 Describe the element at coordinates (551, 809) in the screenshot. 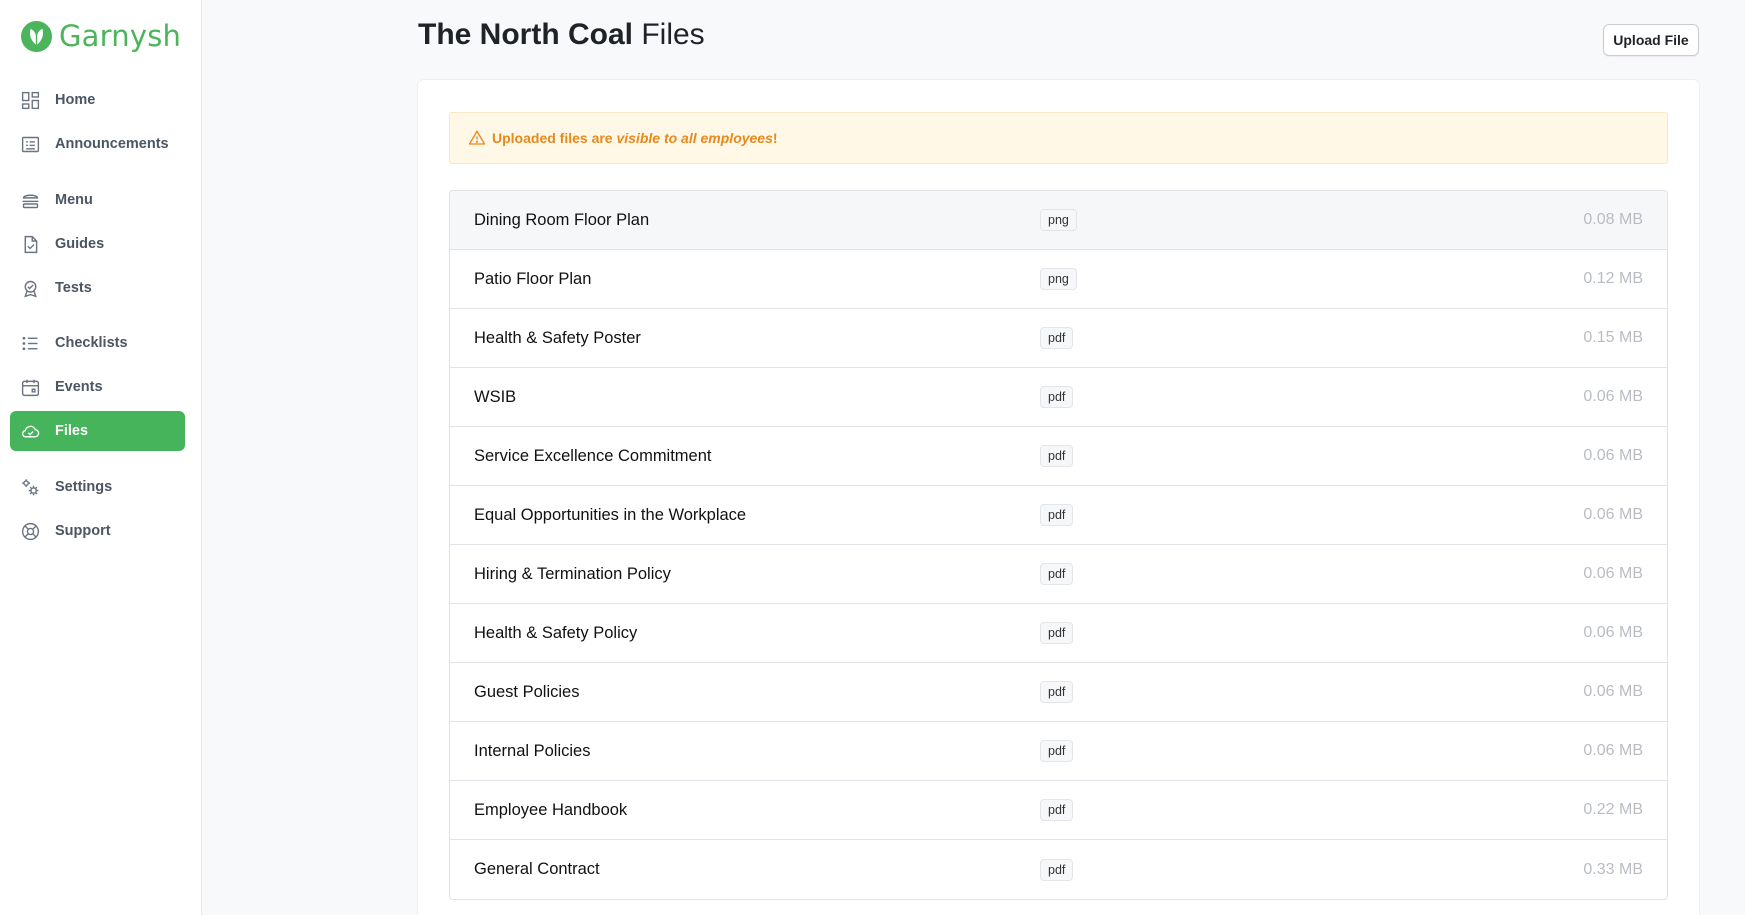

I see `file-name: Employee Handbook` at that location.